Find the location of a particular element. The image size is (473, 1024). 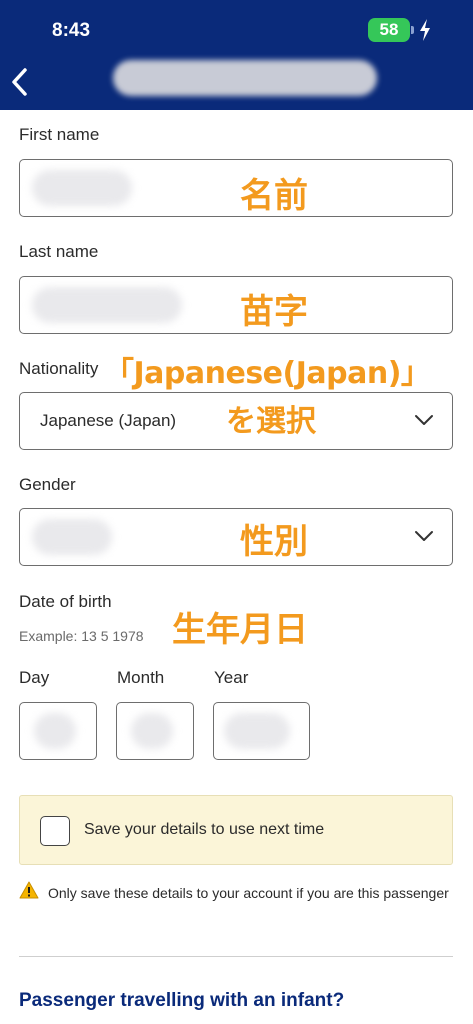

first-name-input is located at coordinates (236, 188).